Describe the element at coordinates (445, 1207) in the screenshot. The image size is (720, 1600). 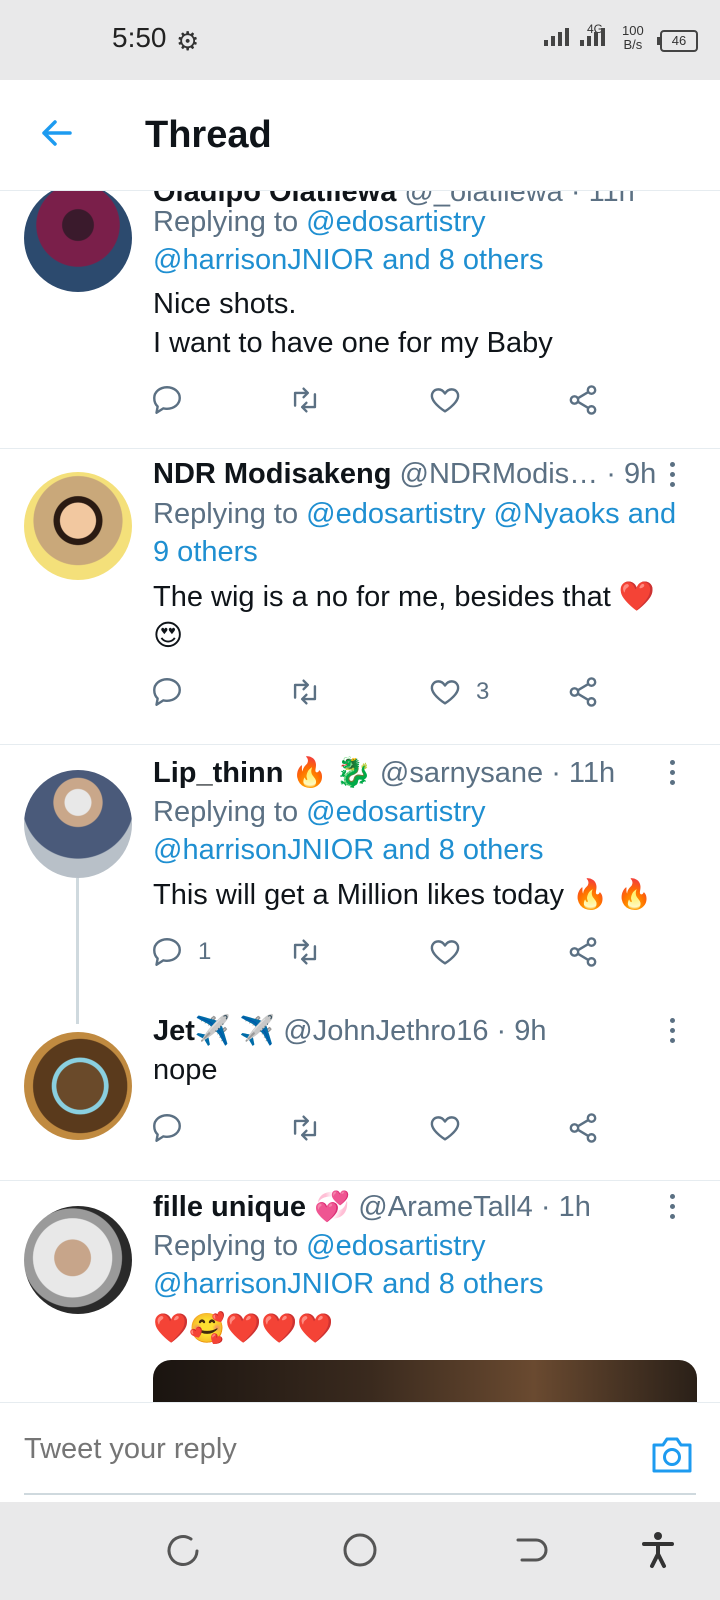
I see `author-handle: @ArameTall4` at that location.